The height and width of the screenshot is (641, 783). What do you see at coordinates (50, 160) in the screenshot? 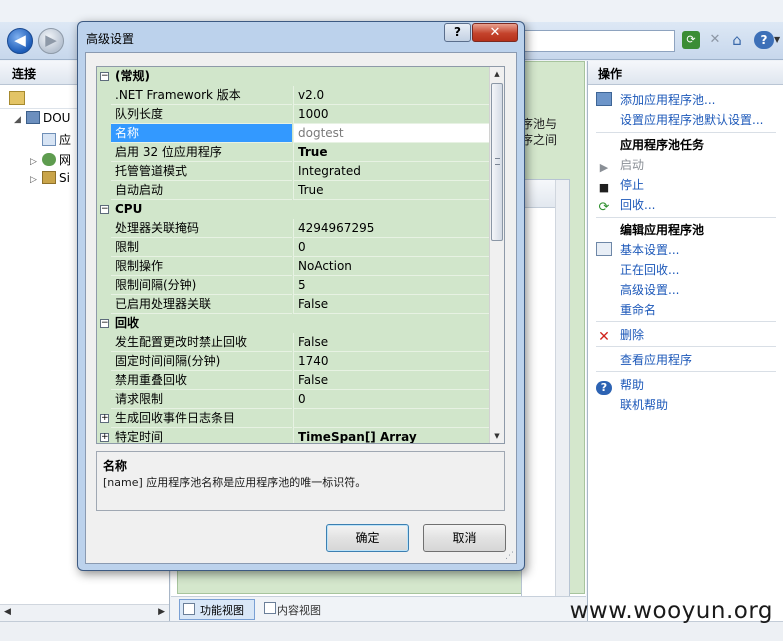
I see `tree-node-sites: ▷ 网` at bounding box center [50, 160].